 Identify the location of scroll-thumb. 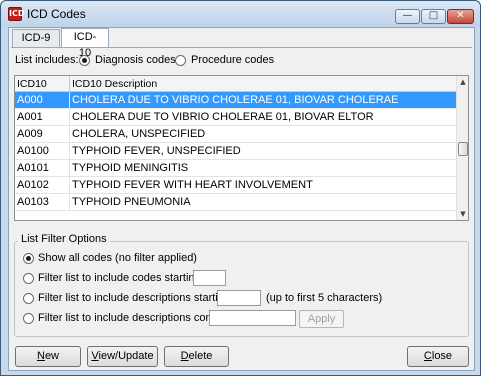
(463, 149).